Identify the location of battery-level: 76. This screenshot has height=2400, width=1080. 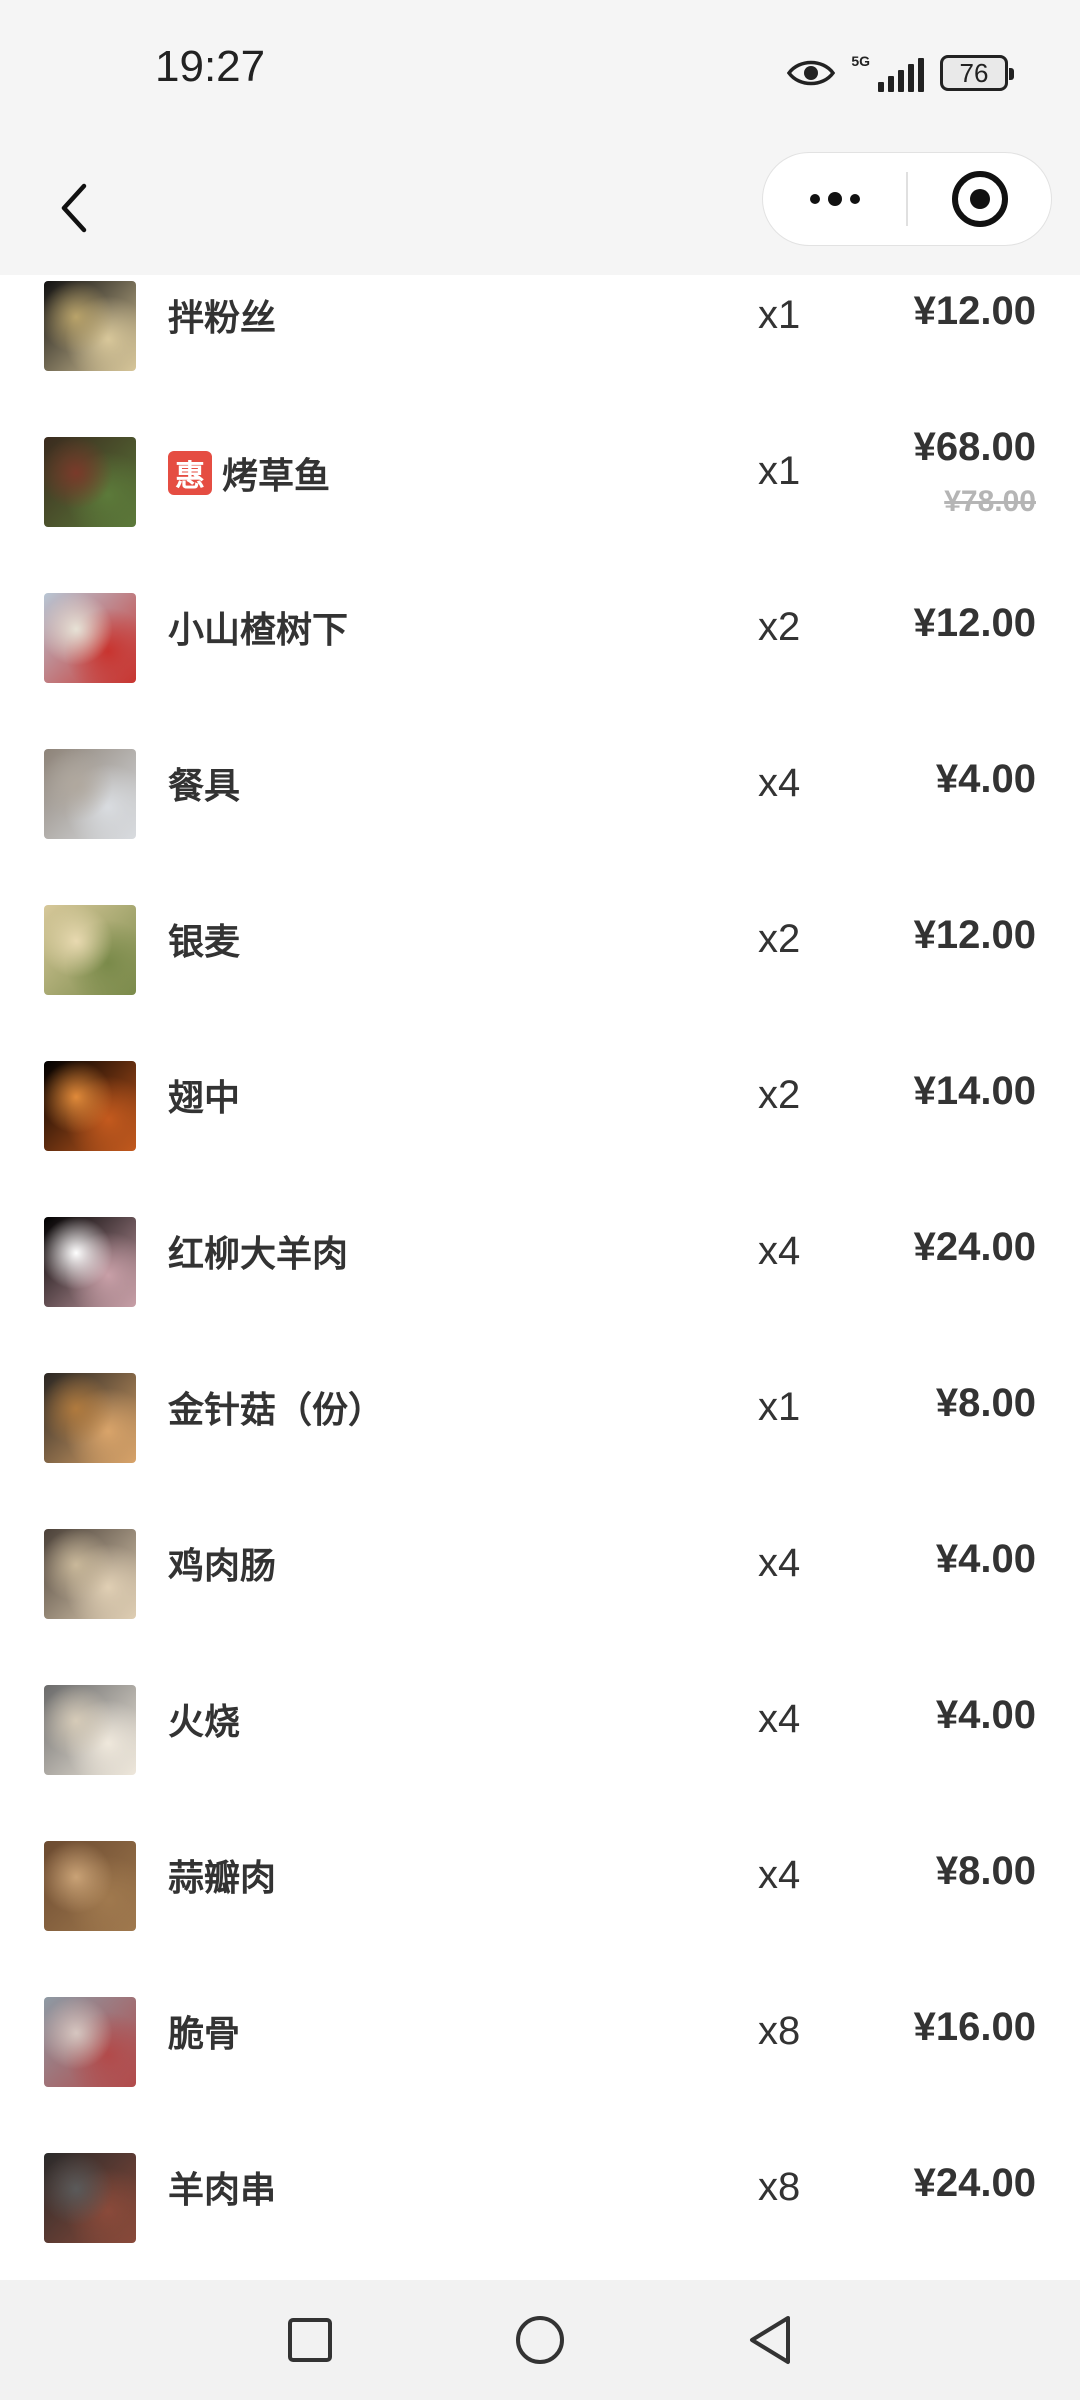
(974, 72).